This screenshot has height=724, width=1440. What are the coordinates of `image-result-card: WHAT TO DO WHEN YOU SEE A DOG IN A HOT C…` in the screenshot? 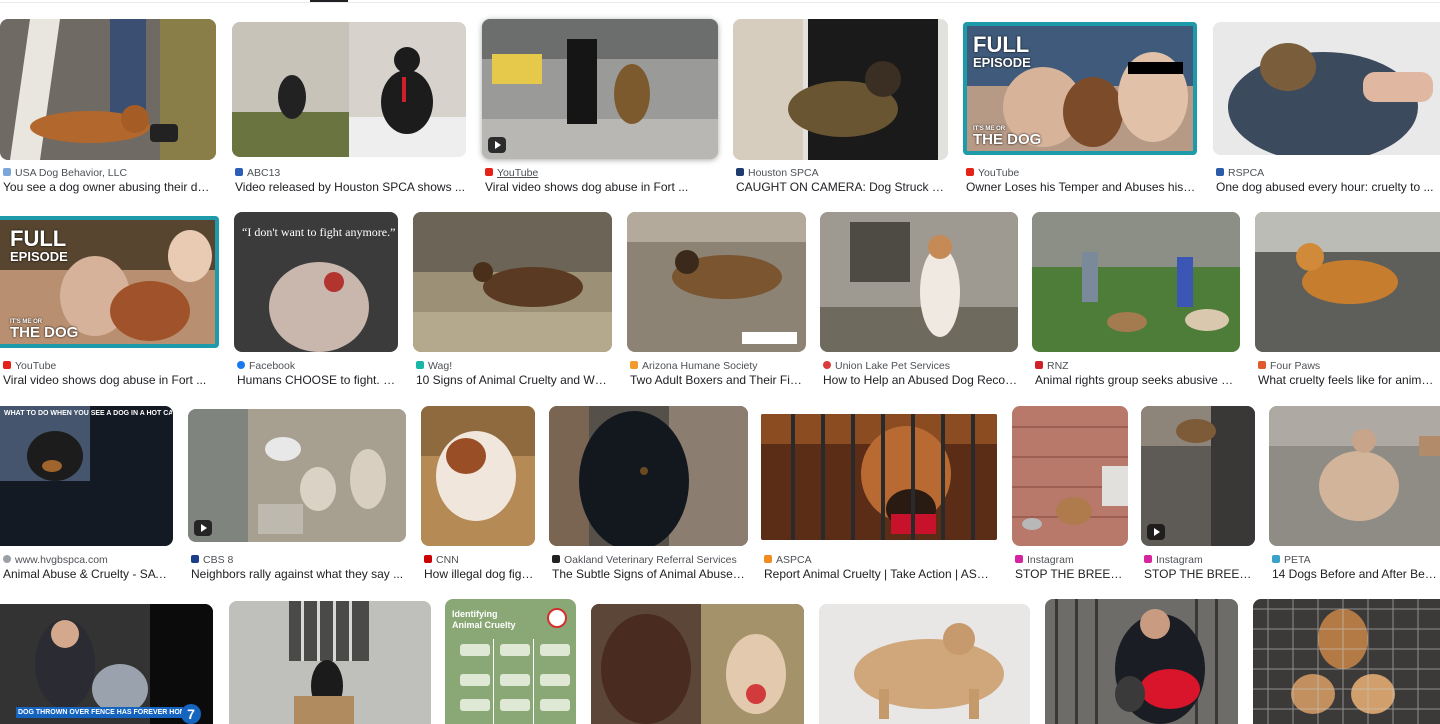 It's located at (88, 494).